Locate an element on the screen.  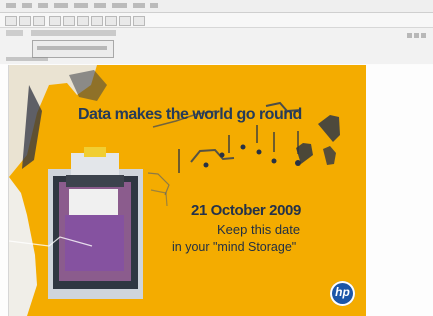
menu-item-actions is located at coordinates (119, 5).